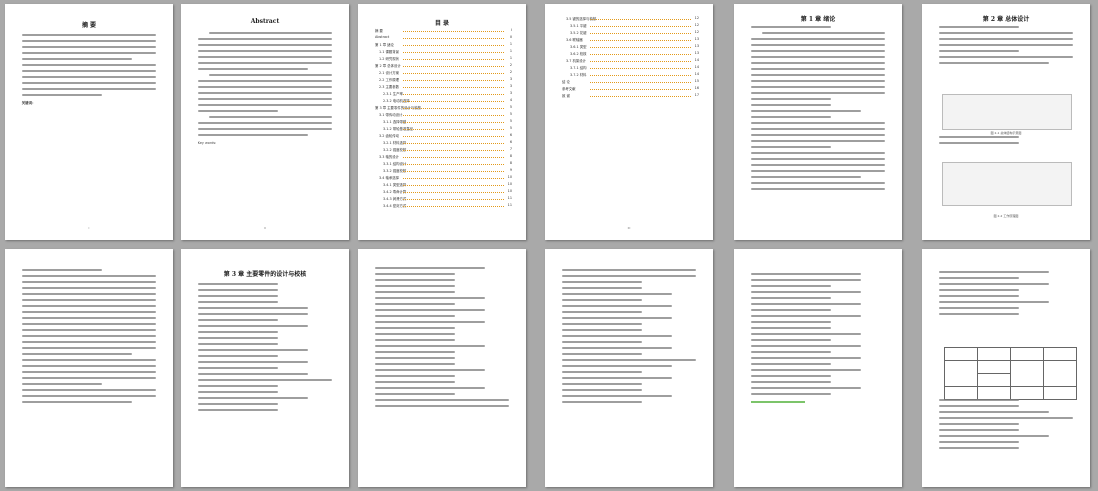 This screenshot has width=1098, height=491. I want to click on toc-entry-label: 2.1 设计方案, so click(389, 73).